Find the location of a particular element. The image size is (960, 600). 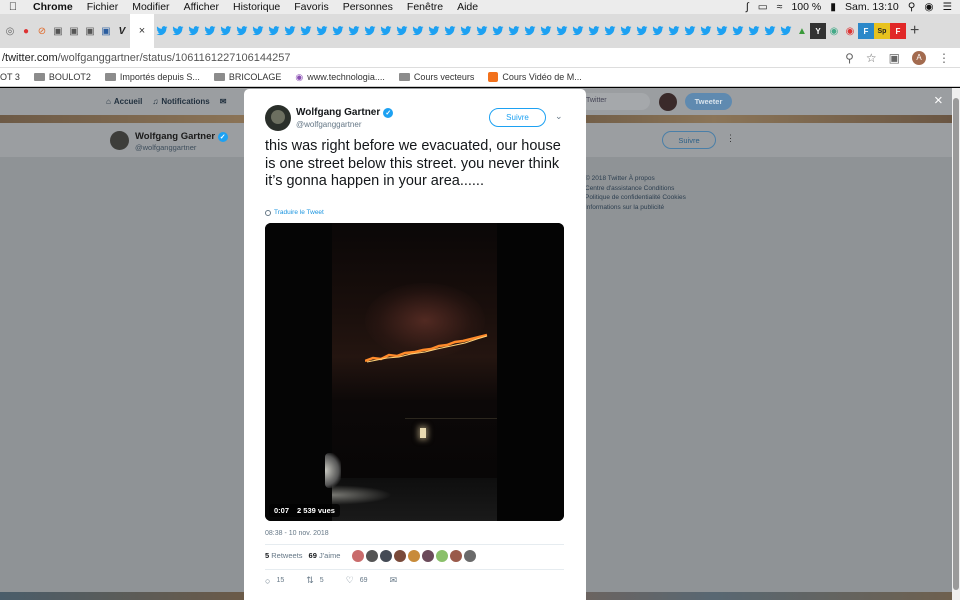

menu-historique: Historique is located at coordinates (256, 7).